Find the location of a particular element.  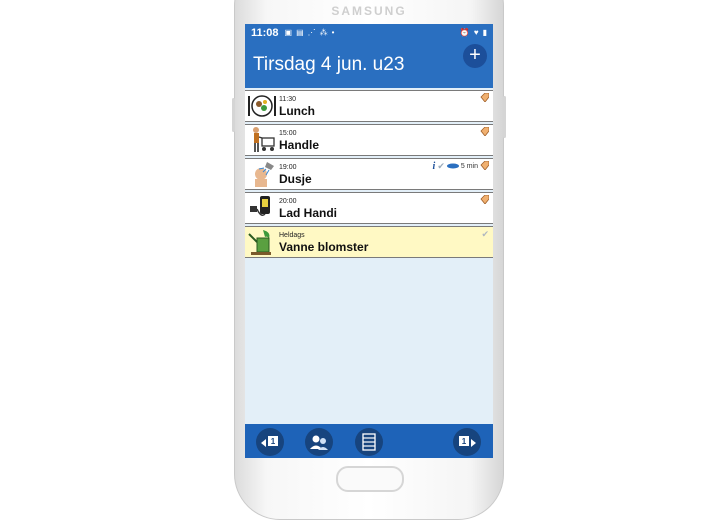

battery-icon: ▮ is located at coordinates (484, 32).